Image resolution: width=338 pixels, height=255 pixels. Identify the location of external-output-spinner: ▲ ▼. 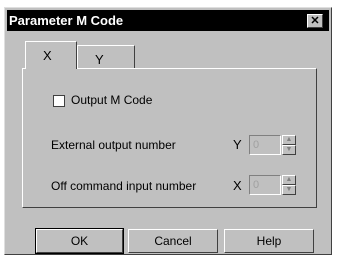
(289, 145).